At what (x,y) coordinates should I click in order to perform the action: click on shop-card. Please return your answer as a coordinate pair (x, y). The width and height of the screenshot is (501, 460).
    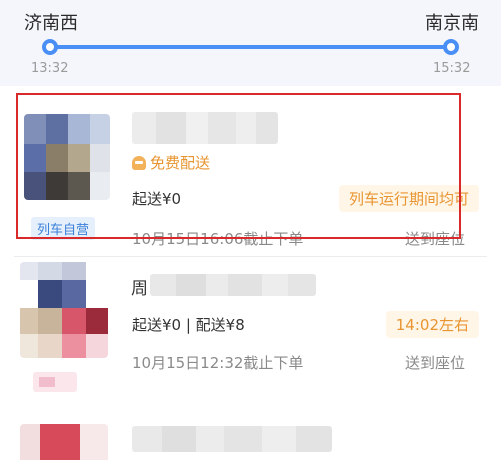
    Looking at the image, I should click on (250, 436).